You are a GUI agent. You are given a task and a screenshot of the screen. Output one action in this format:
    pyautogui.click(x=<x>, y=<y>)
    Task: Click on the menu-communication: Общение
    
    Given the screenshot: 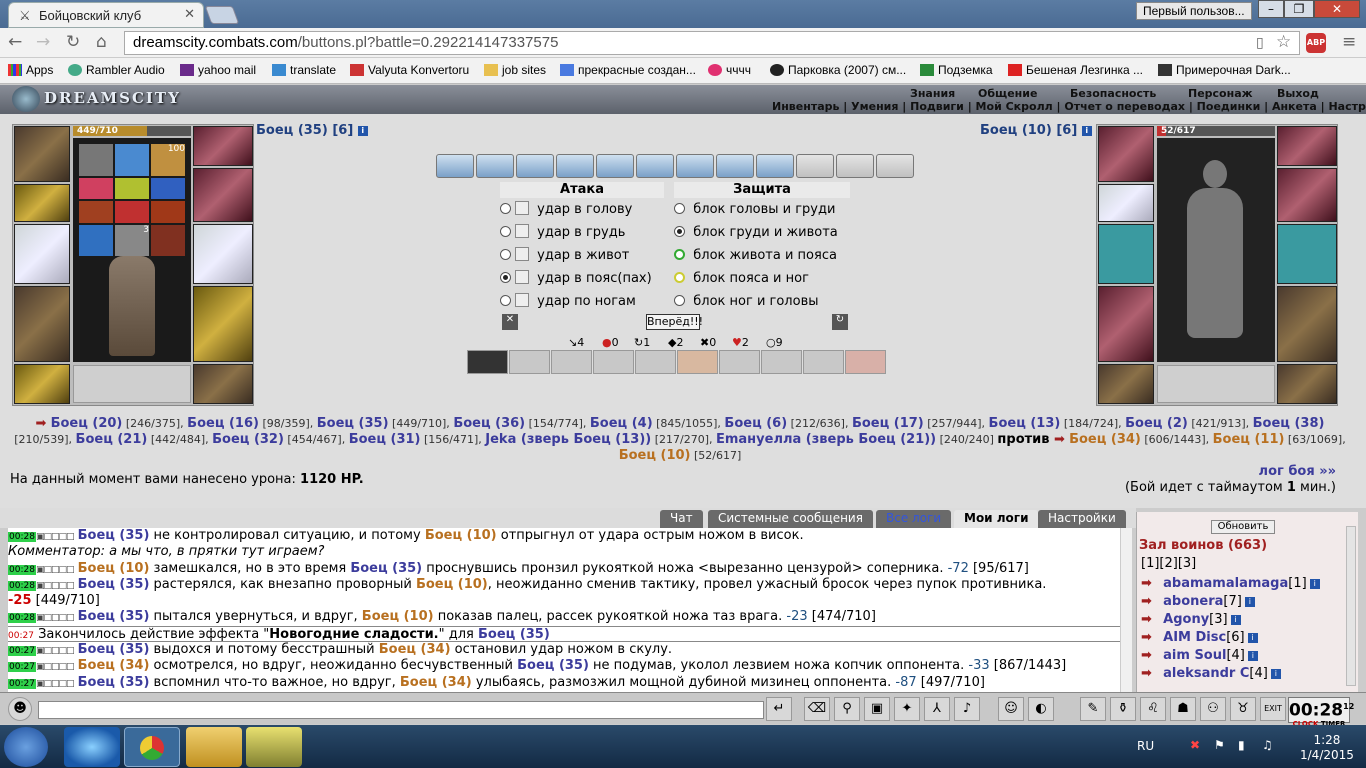 What is the action you would take?
    pyautogui.click(x=1007, y=93)
    